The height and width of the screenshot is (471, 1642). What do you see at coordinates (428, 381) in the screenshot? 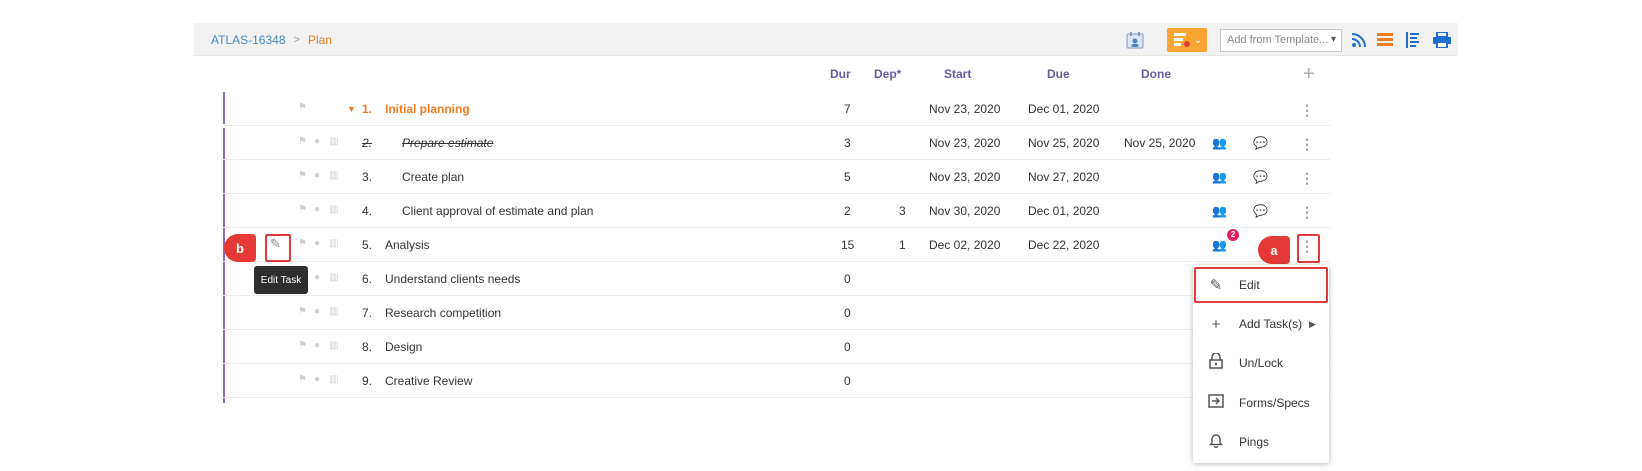
I see `task-title: Creative Review` at bounding box center [428, 381].